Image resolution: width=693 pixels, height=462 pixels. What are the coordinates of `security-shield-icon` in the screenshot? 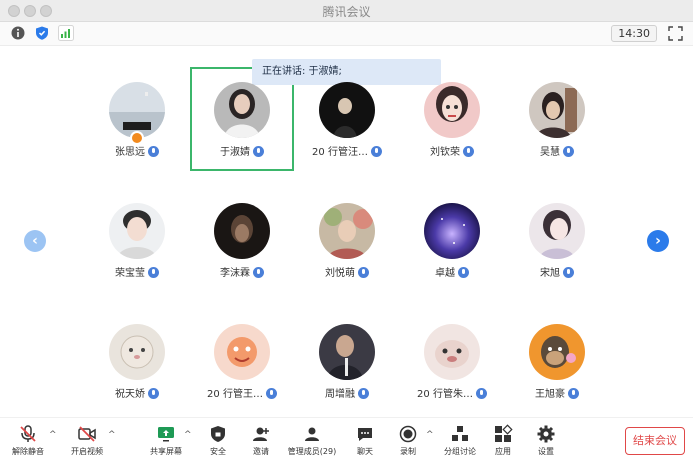 It's located at (218, 434).